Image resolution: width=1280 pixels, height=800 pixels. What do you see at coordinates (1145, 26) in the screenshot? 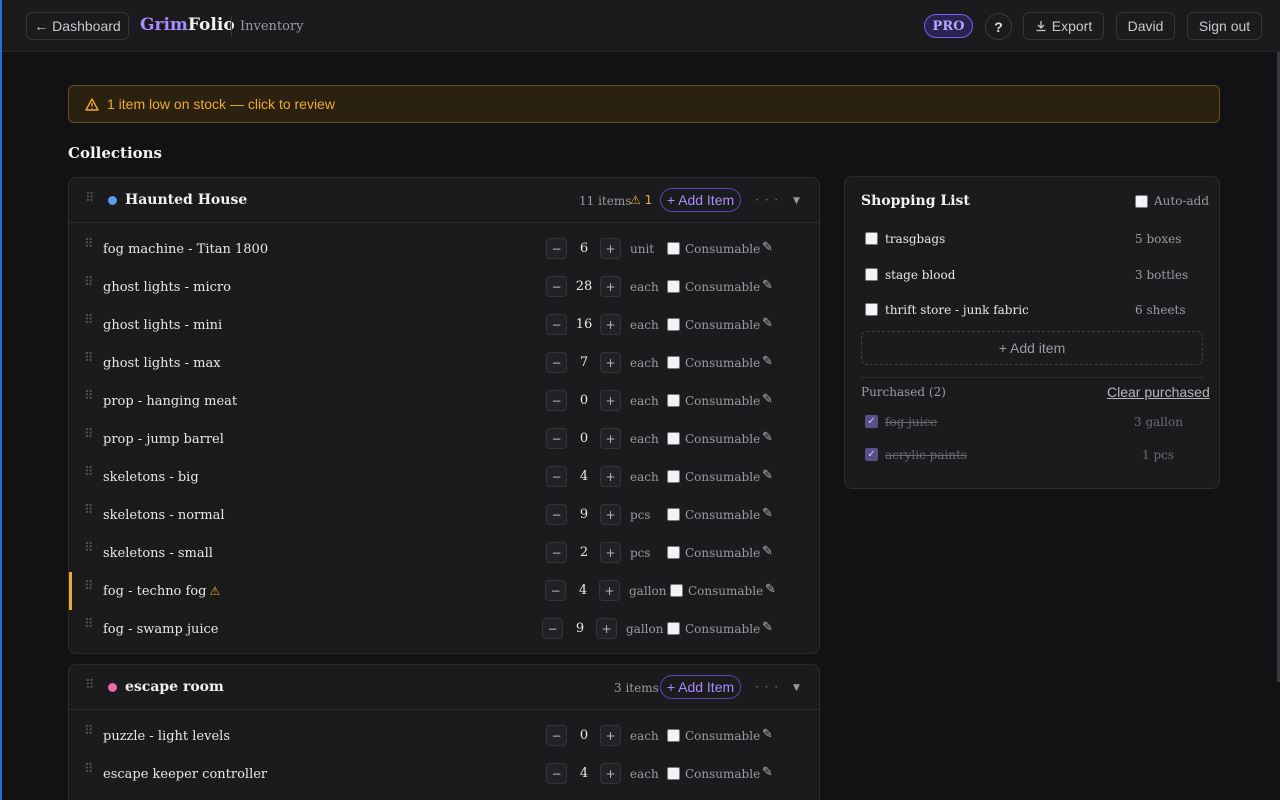
I see `user-button: David` at bounding box center [1145, 26].